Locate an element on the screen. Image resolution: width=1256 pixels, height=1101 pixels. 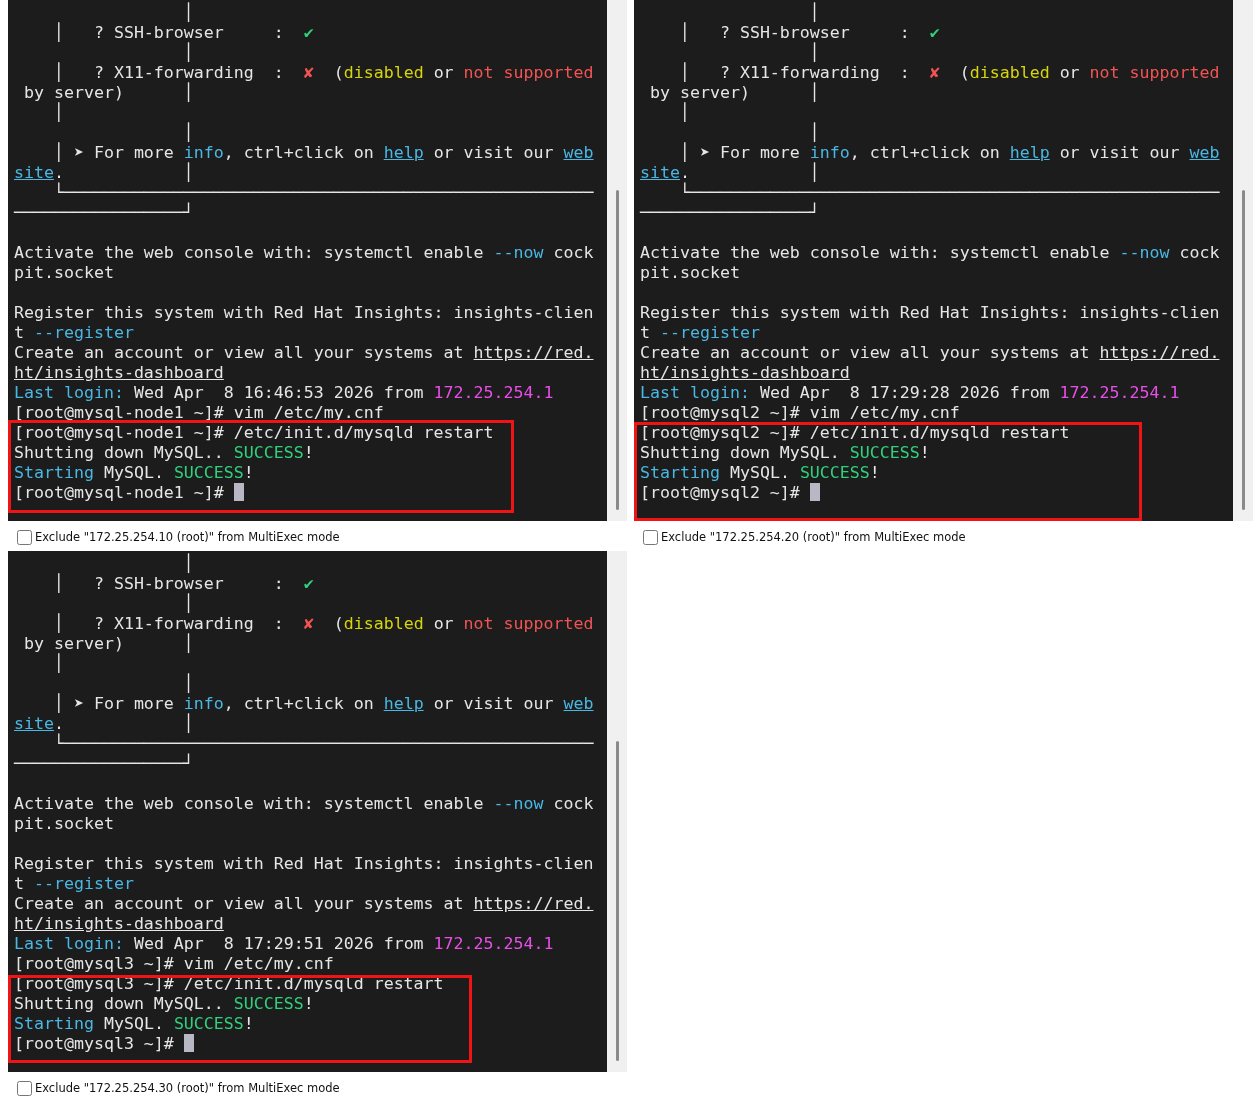
terminal-line: [root@mysql-node1 ~]# vim /etc/my.cnf is located at coordinates (199, 413).